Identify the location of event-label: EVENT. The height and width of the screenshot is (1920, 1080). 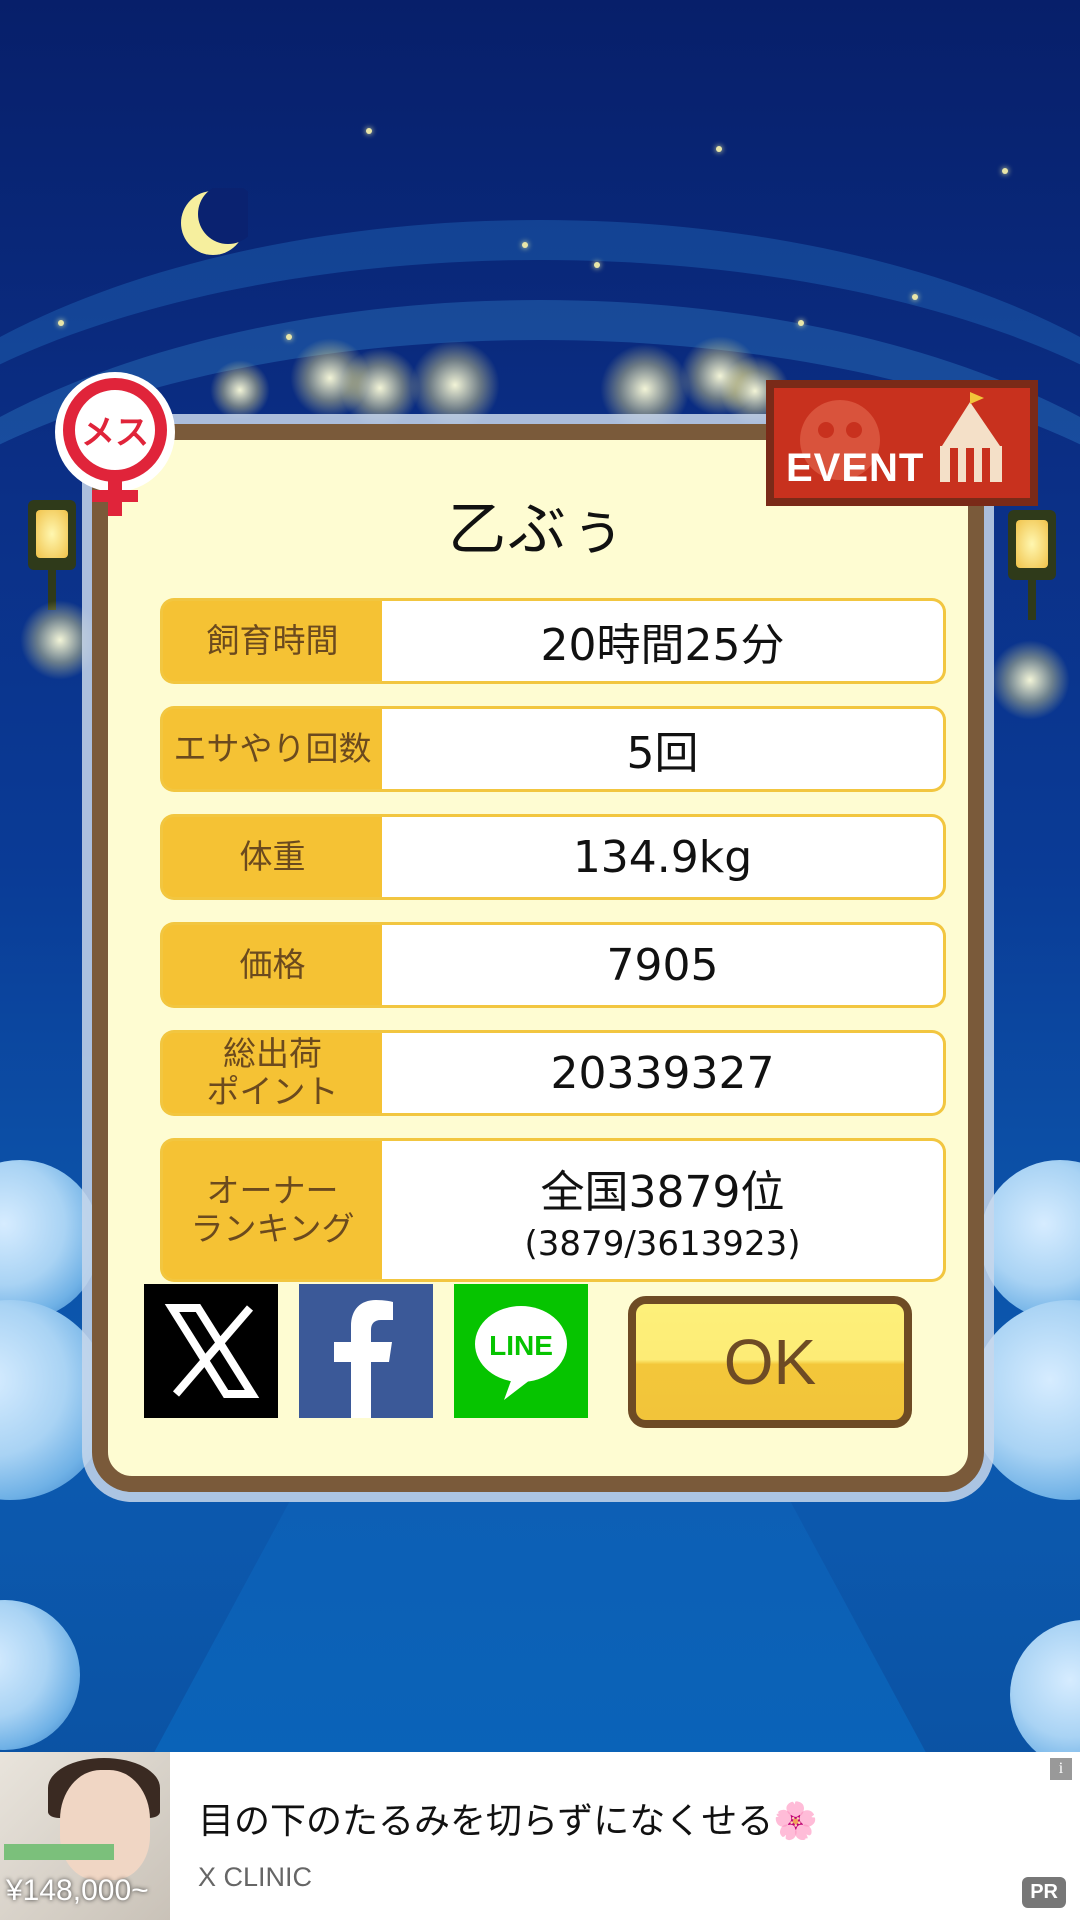
(855, 468).